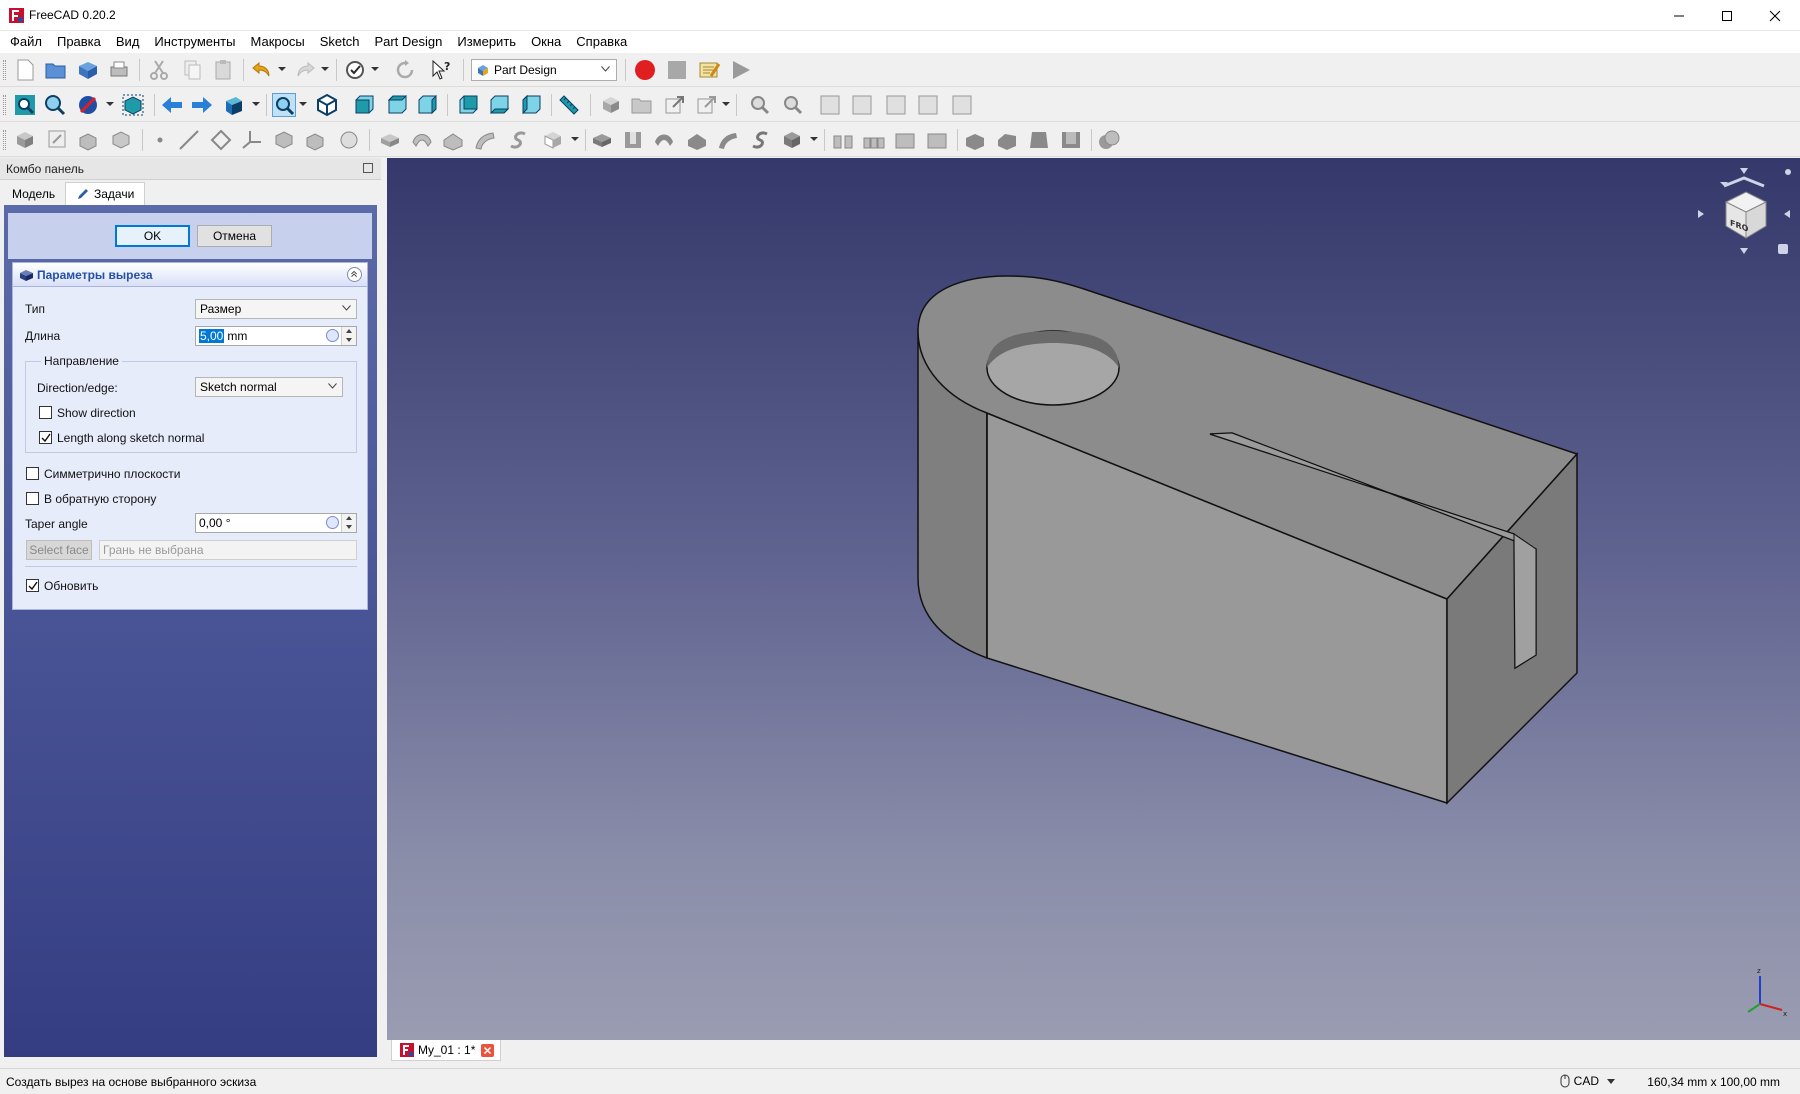 The height and width of the screenshot is (1094, 1800). What do you see at coordinates (1679, 15) in the screenshot?
I see `minimize-button` at bounding box center [1679, 15].